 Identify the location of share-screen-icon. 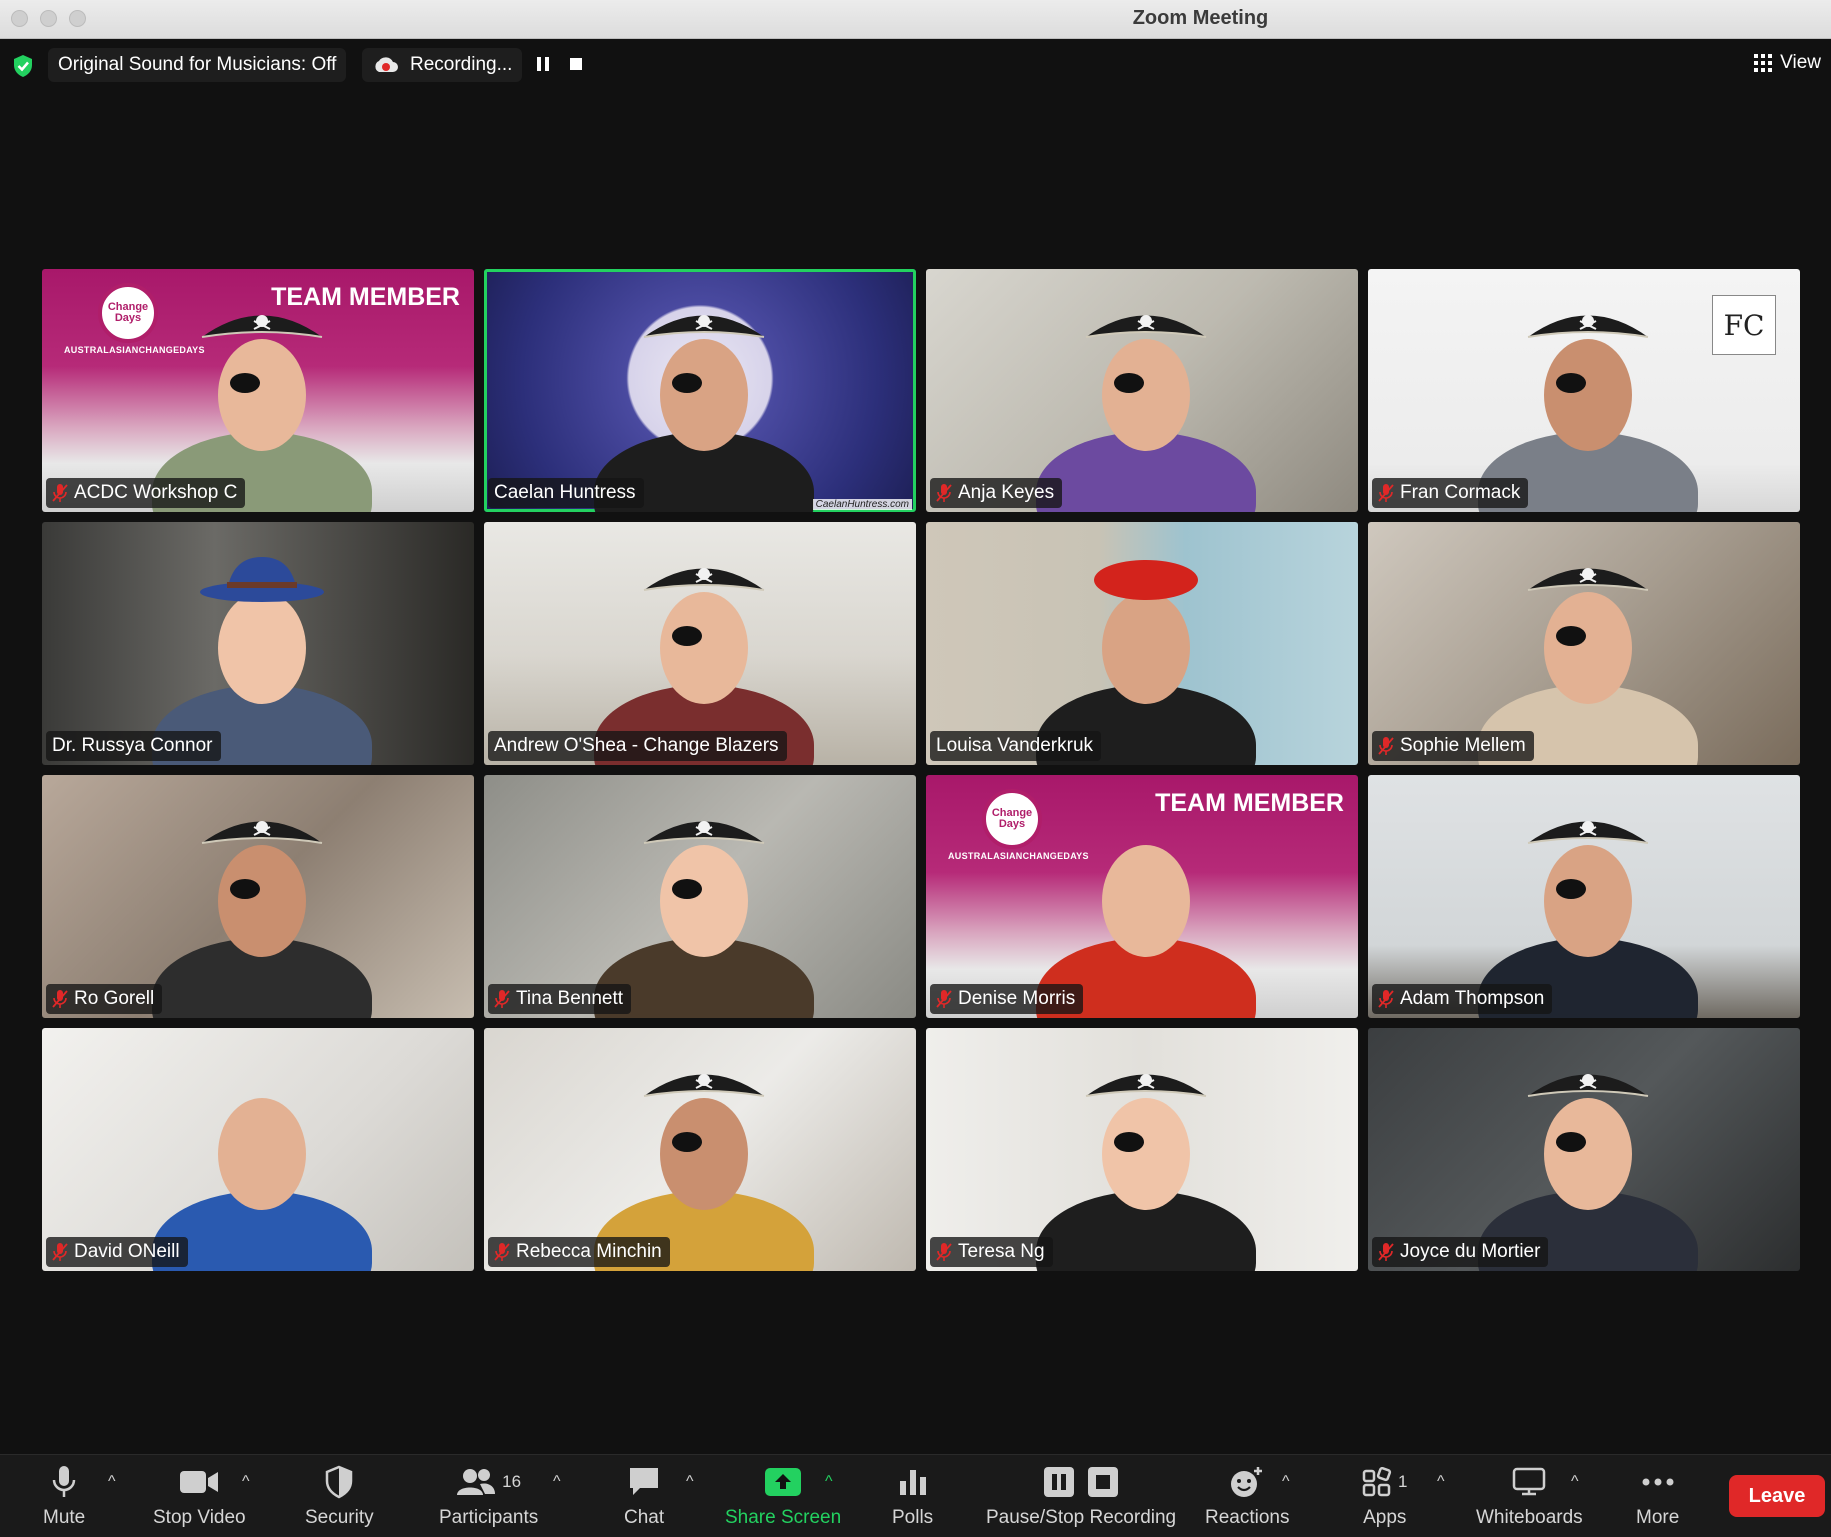
(783, 1482).